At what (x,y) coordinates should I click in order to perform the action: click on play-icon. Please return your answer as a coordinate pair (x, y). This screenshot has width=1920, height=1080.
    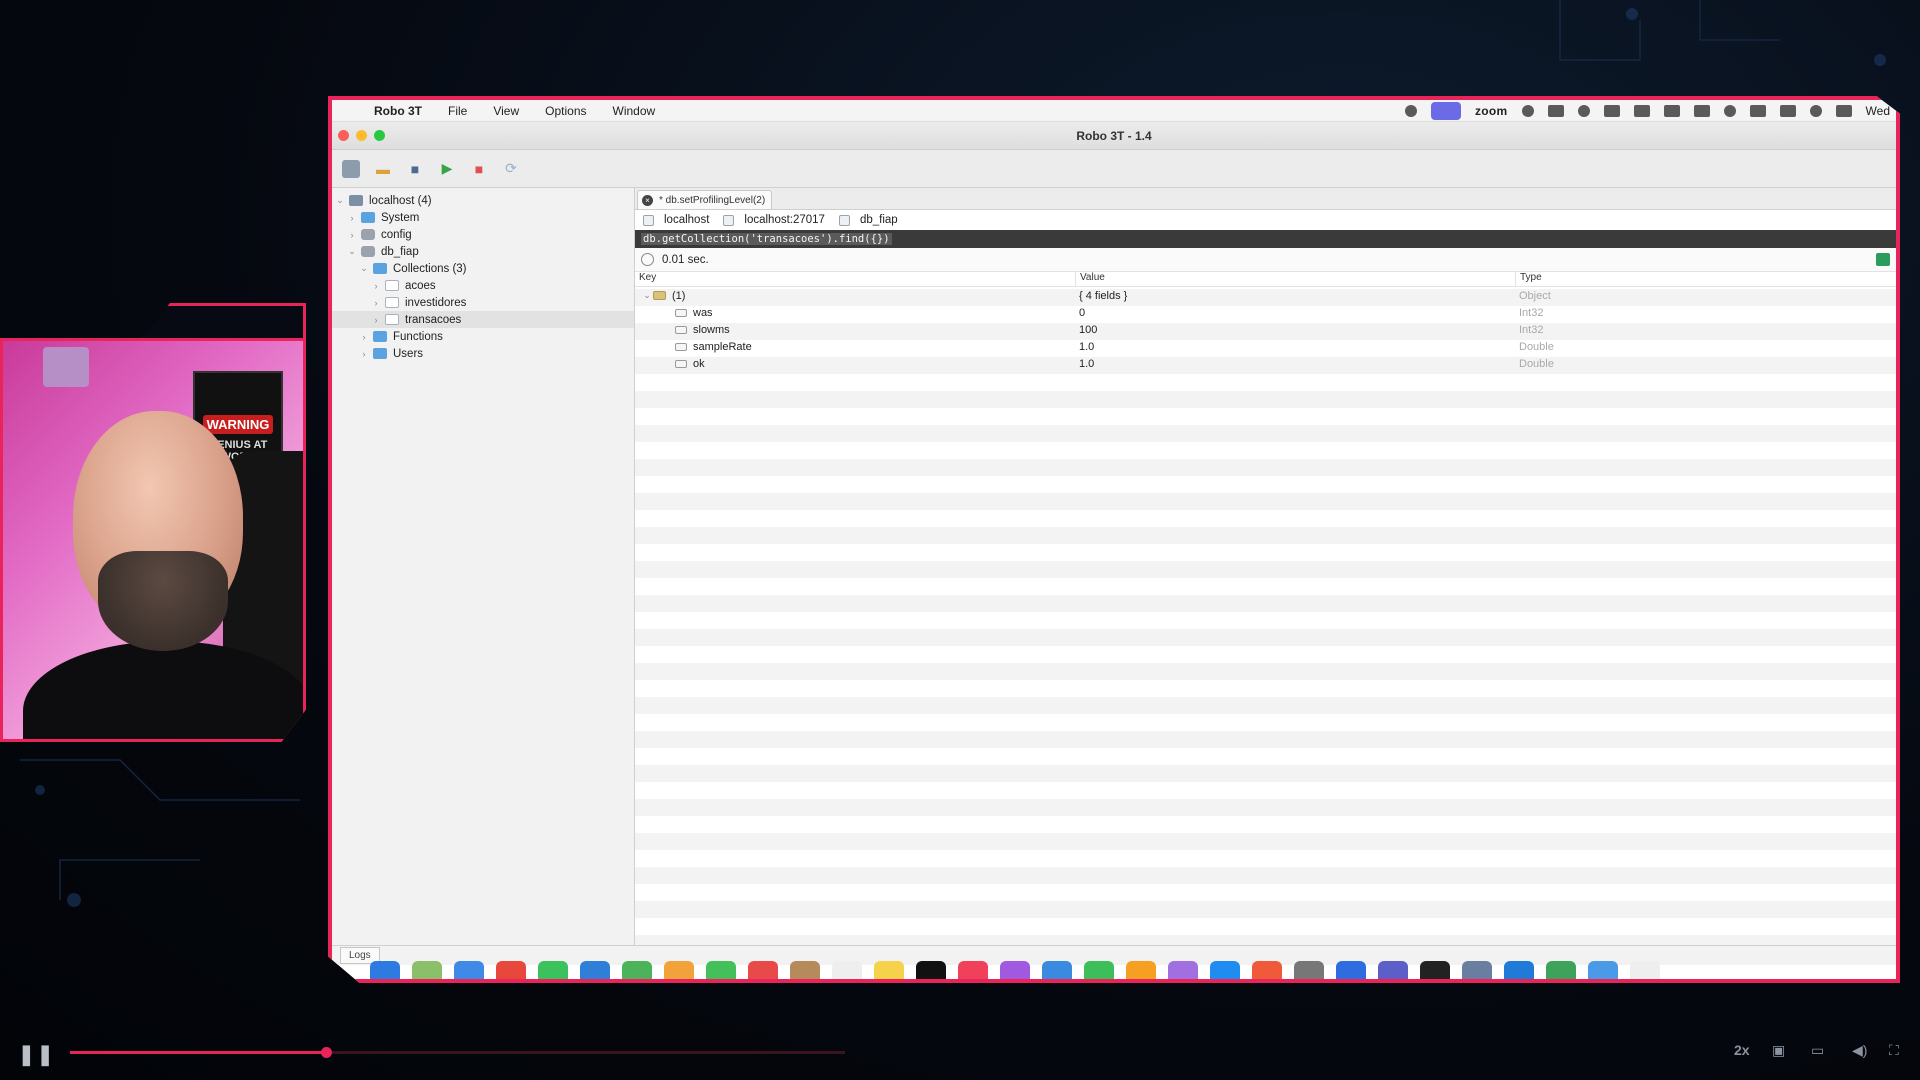
    Looking at the image, I should click on (1729, 111).